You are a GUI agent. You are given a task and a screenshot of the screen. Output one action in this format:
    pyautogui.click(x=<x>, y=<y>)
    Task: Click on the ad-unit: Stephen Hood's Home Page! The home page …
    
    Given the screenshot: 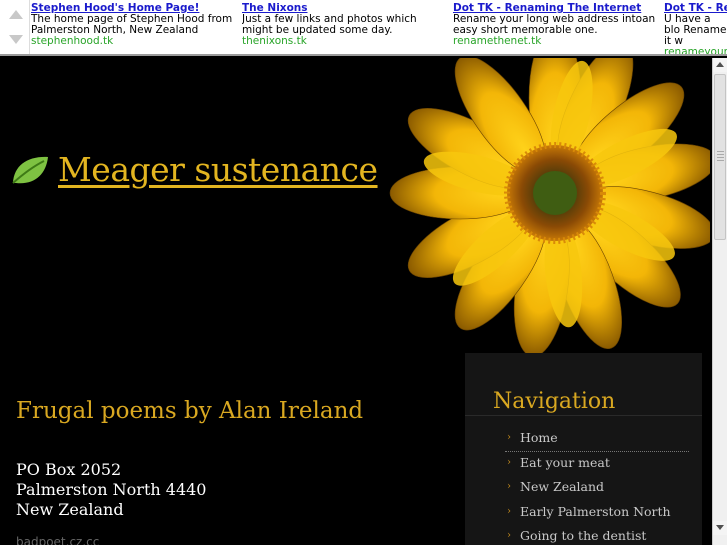 What is the action you would take?
    pyautogui.click(x=133, y=25)
    